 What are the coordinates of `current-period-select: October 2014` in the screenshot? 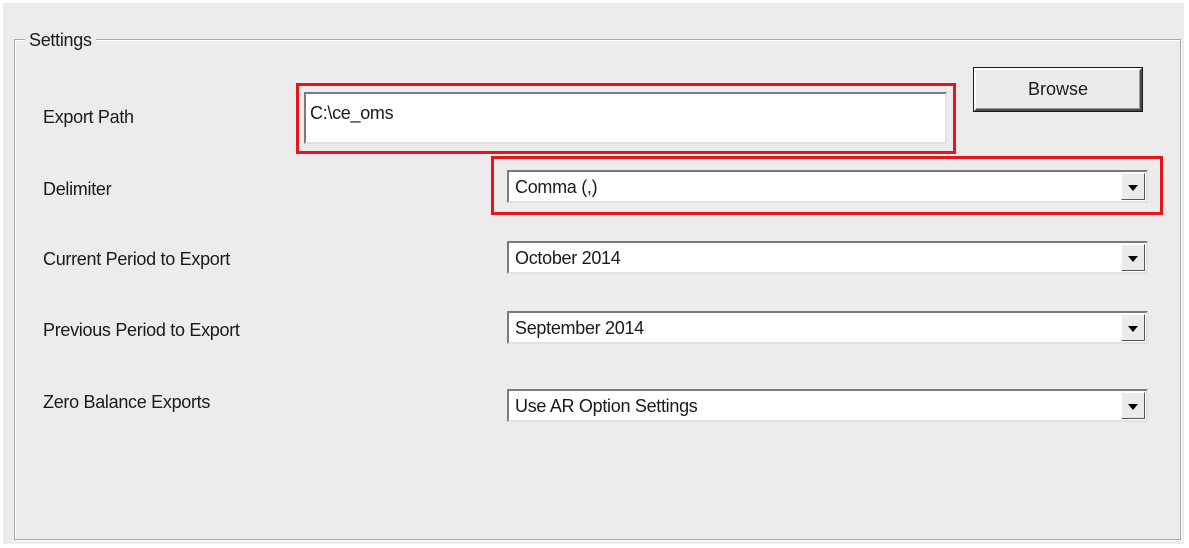 It's located at (827, 257).